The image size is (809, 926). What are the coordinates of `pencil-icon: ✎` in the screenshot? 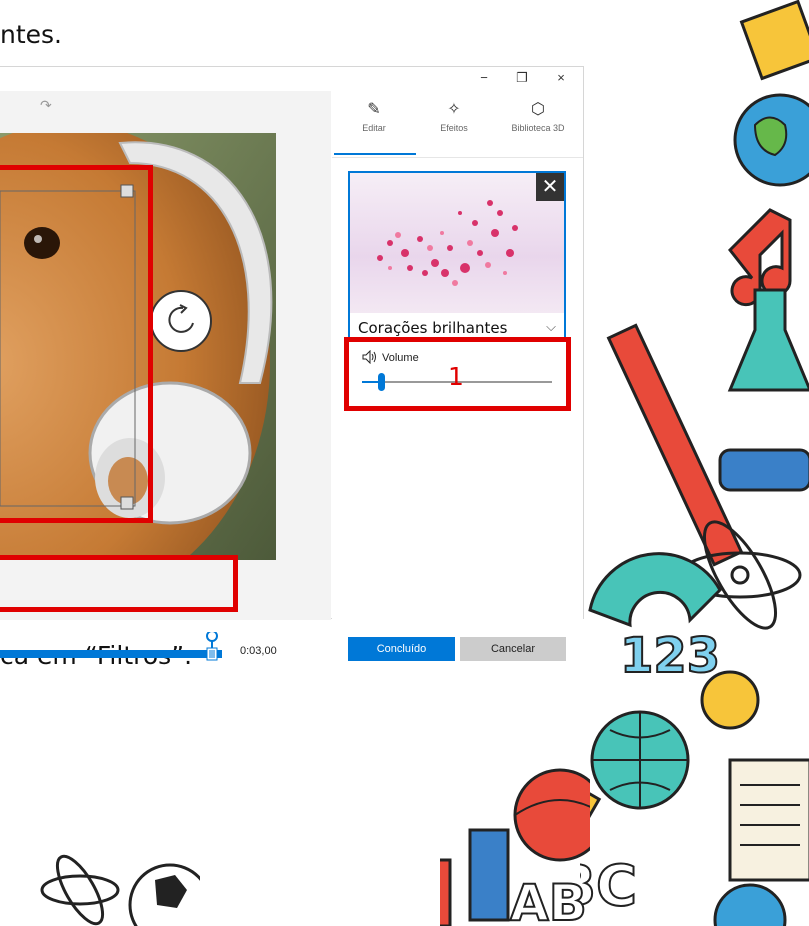 It's located at (374, 109).